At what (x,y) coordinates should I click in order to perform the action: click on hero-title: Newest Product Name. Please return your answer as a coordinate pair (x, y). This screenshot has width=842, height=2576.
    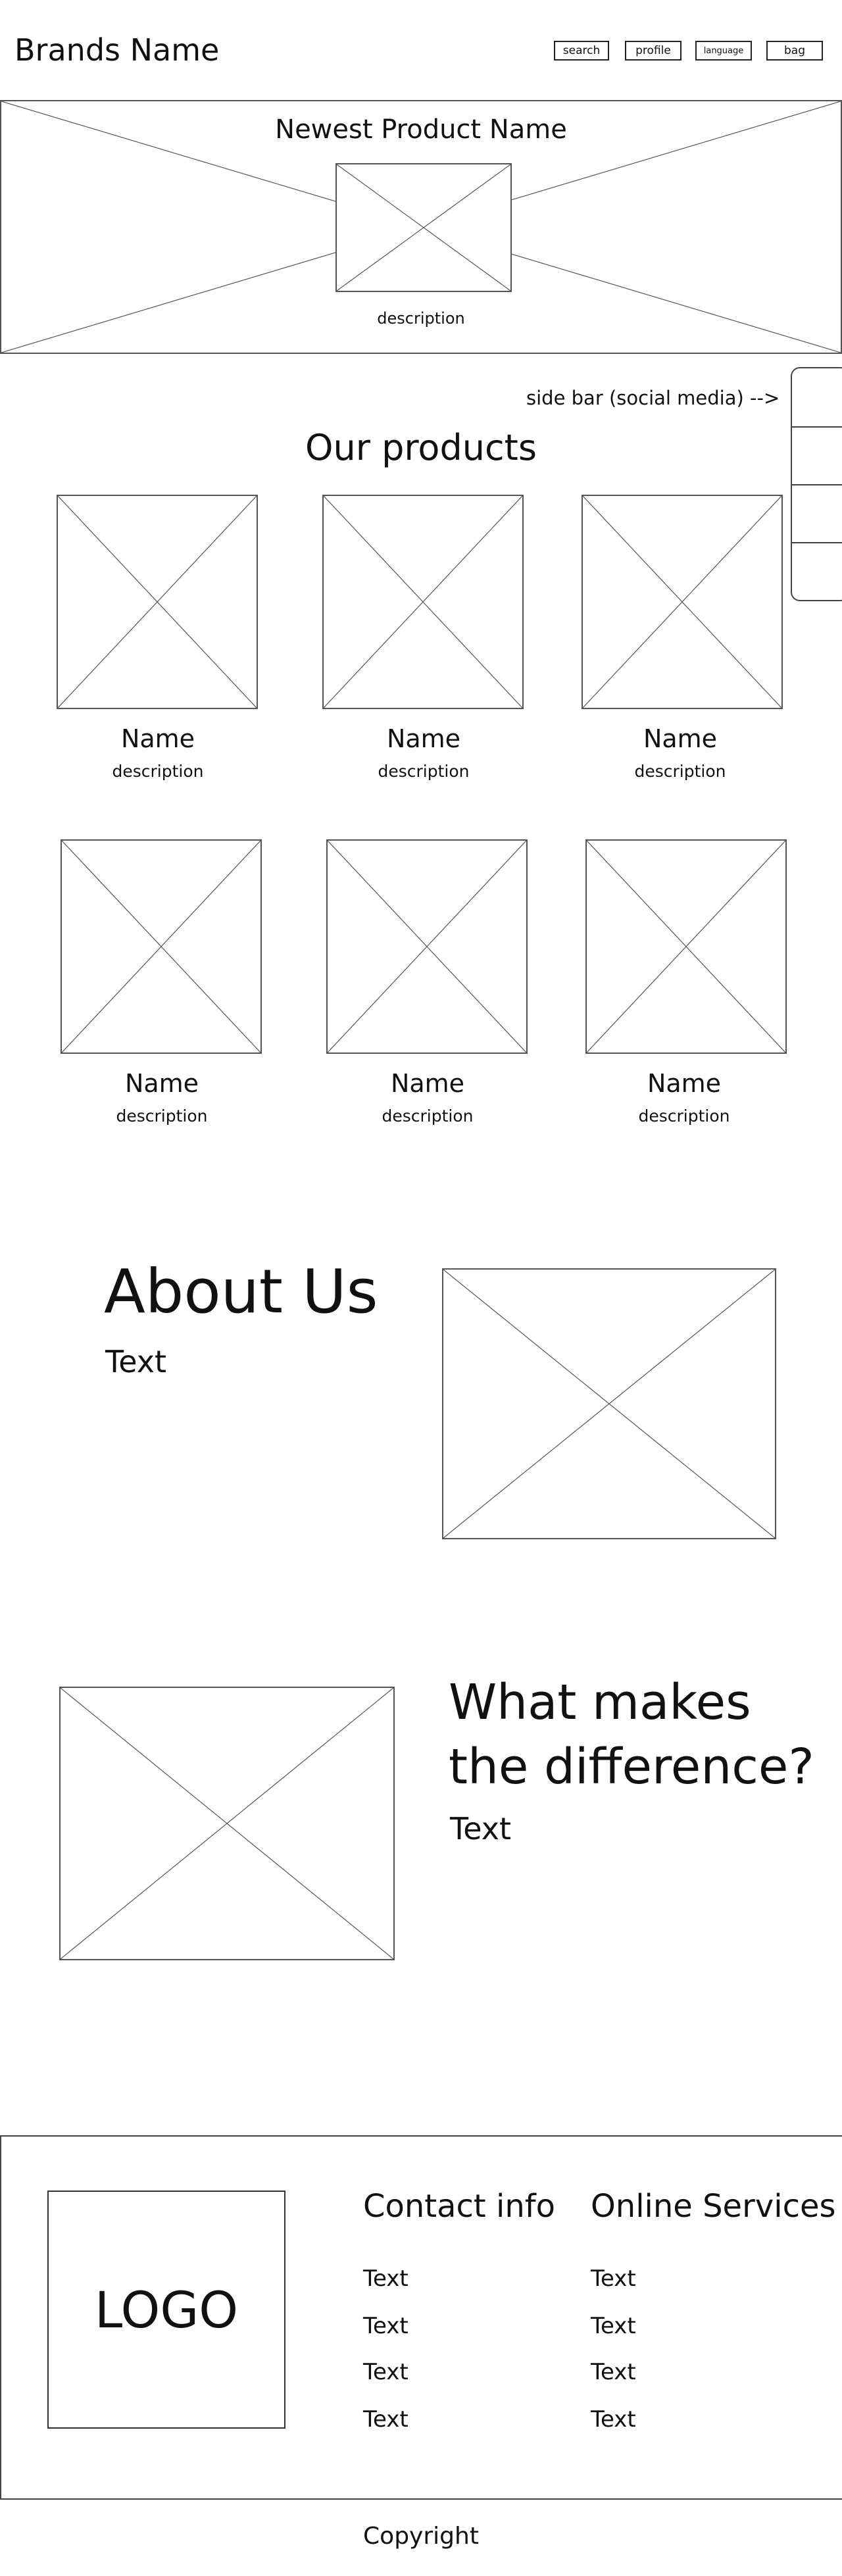
    Looking at the image, I should click on (421, 129).